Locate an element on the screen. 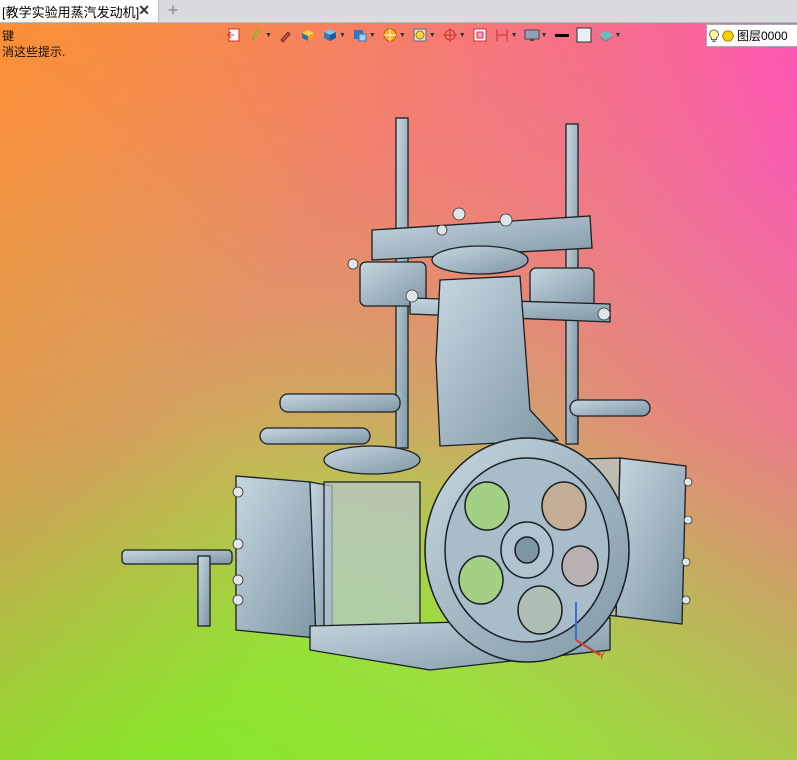 This screenshot has height=760, width=797. view-cube-button: ▼ is located at coordinates (364, 35).